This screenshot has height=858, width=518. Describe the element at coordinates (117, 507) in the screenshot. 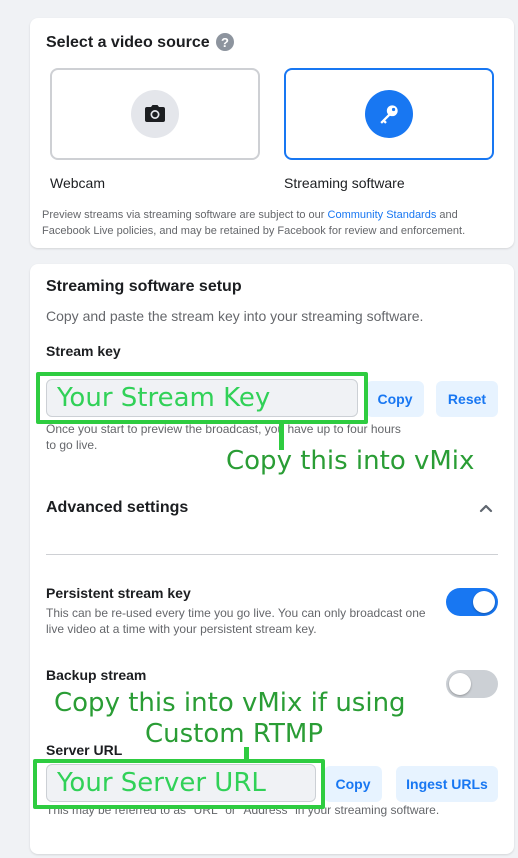

I see `advanced-settings-title: Advanced settings` at that location.